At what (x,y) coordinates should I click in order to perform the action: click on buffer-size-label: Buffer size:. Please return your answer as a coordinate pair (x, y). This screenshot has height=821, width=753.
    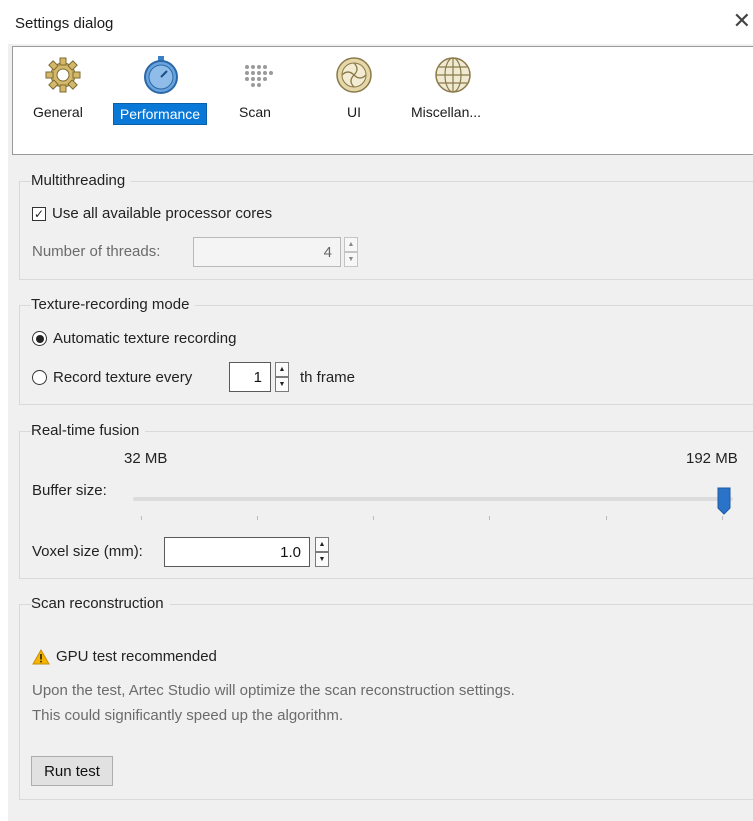
    Looking at the image, I should click on (69, 490).